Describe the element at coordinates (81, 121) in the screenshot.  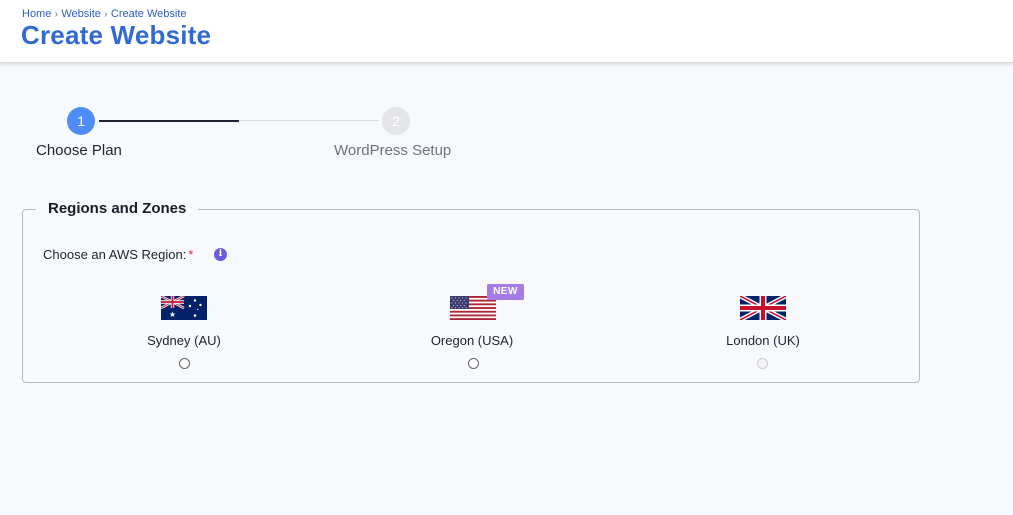
I see `step-1-indicator: 1` at that location.